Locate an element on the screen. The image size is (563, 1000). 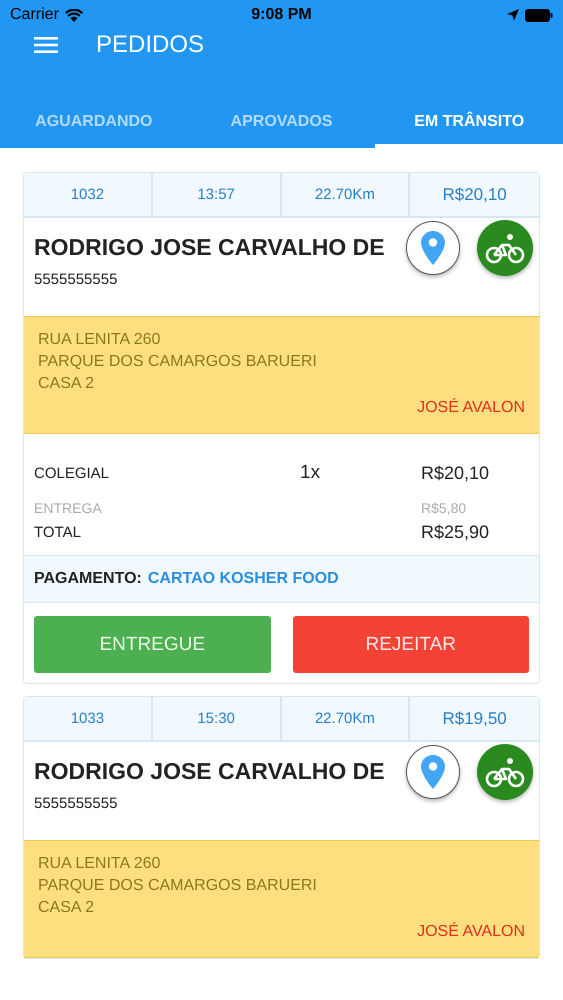
line-name: TOTAL is located at coordinates (58, 532).